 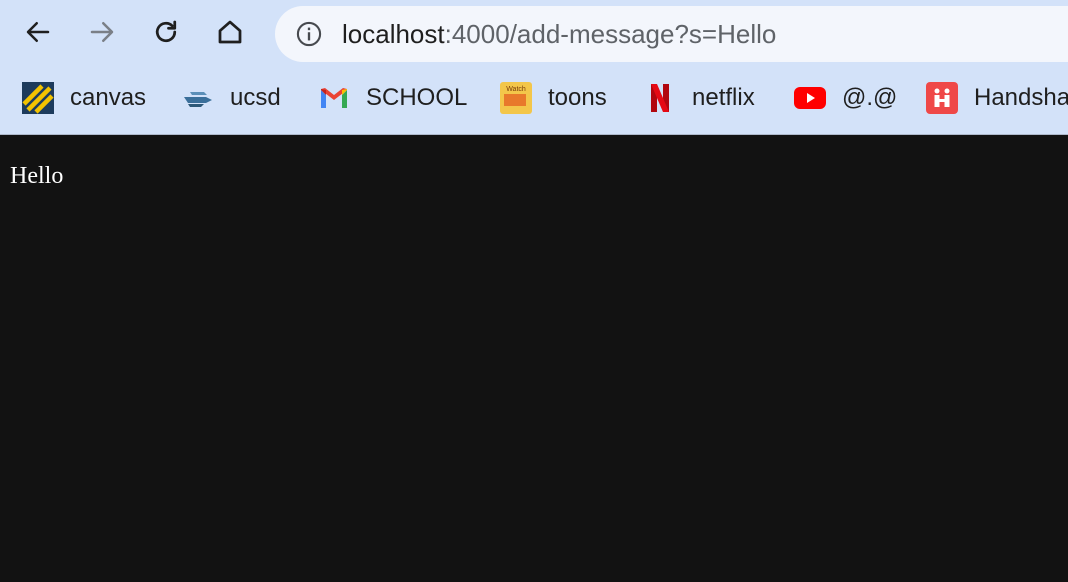 I want to click on ucsd-logo-icon, so click(x=198, y=98).